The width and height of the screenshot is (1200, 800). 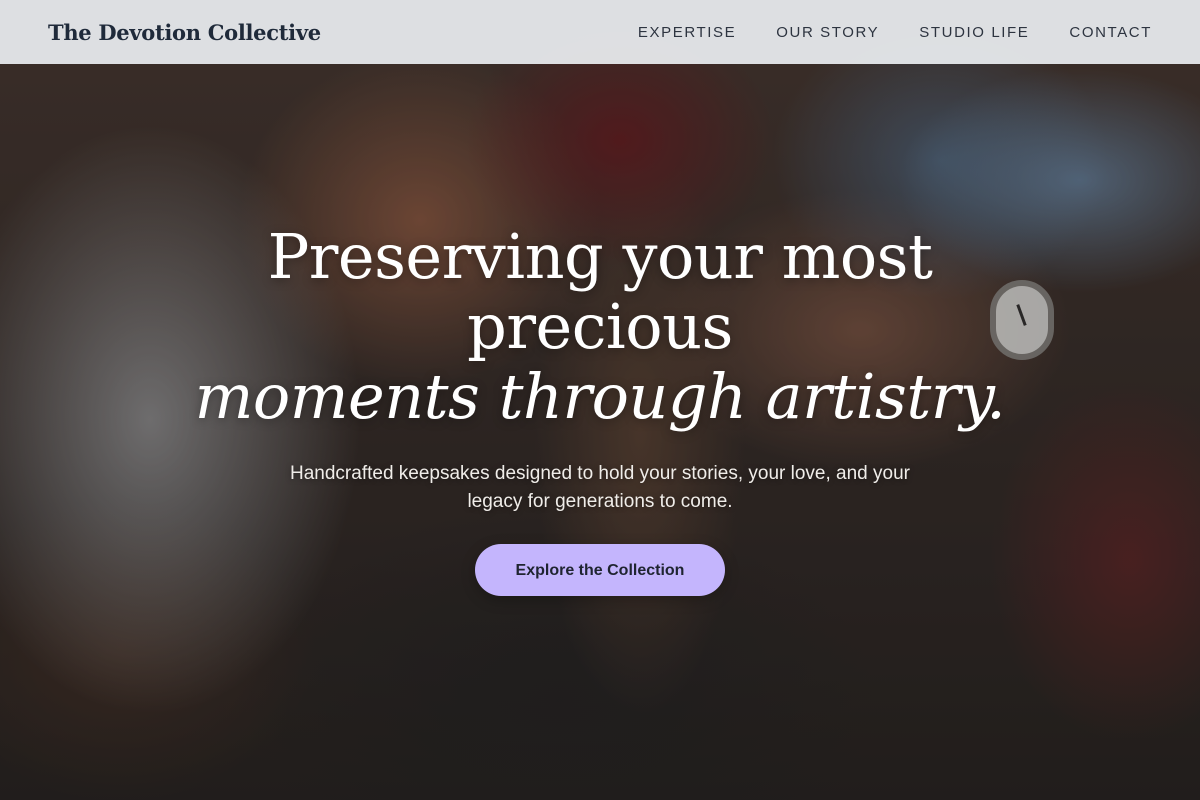 What do you see at coordinates (827, 32) in the screenshot?
I see `nav-link-our-story: OUR STORY` at bounding box center [827, 32].